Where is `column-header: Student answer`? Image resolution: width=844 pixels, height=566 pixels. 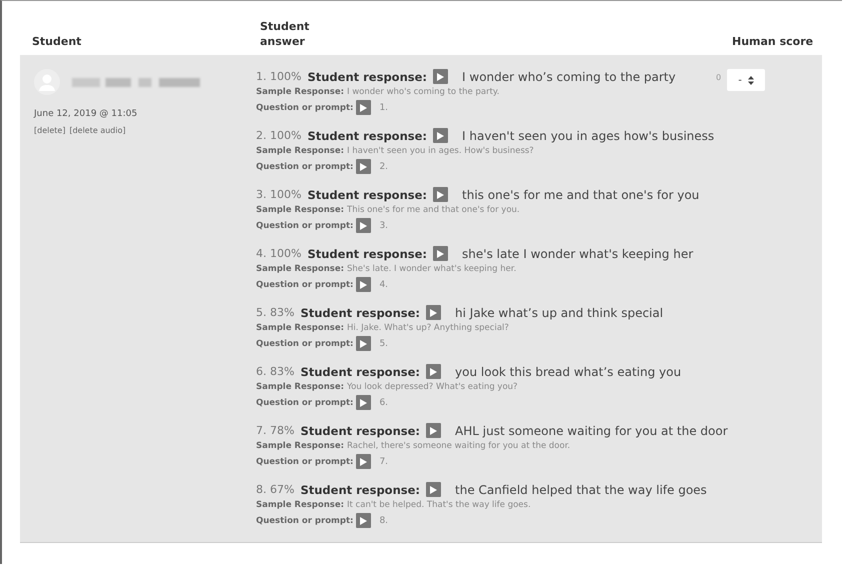 column-header: Student answer is located at coordinates (285, 34).